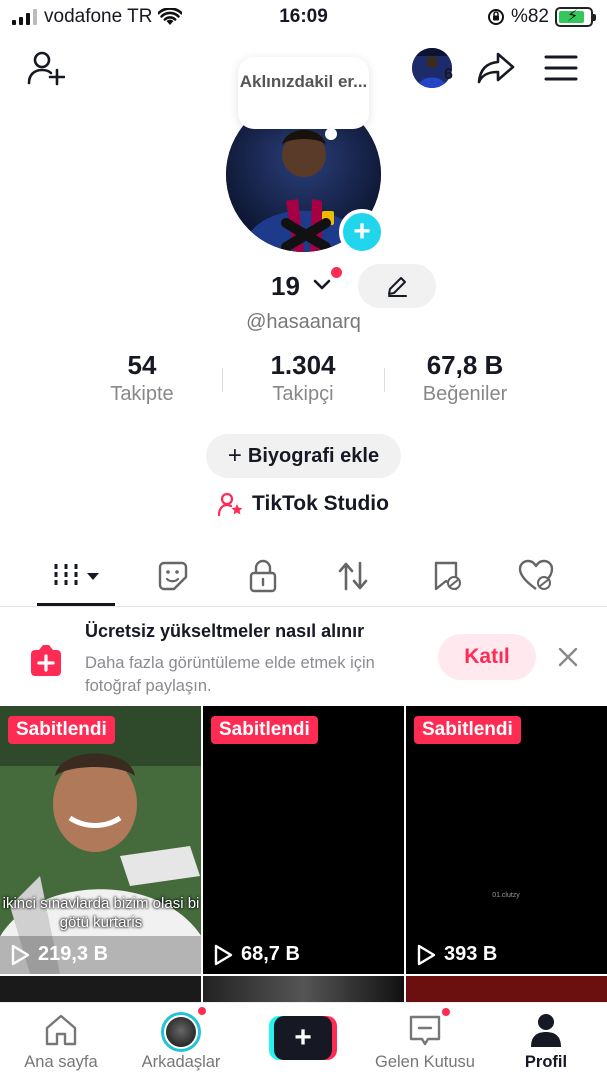 This screenshot has width=607, height=1080. I want to click on active-tab-indicator, so click(76, 604).